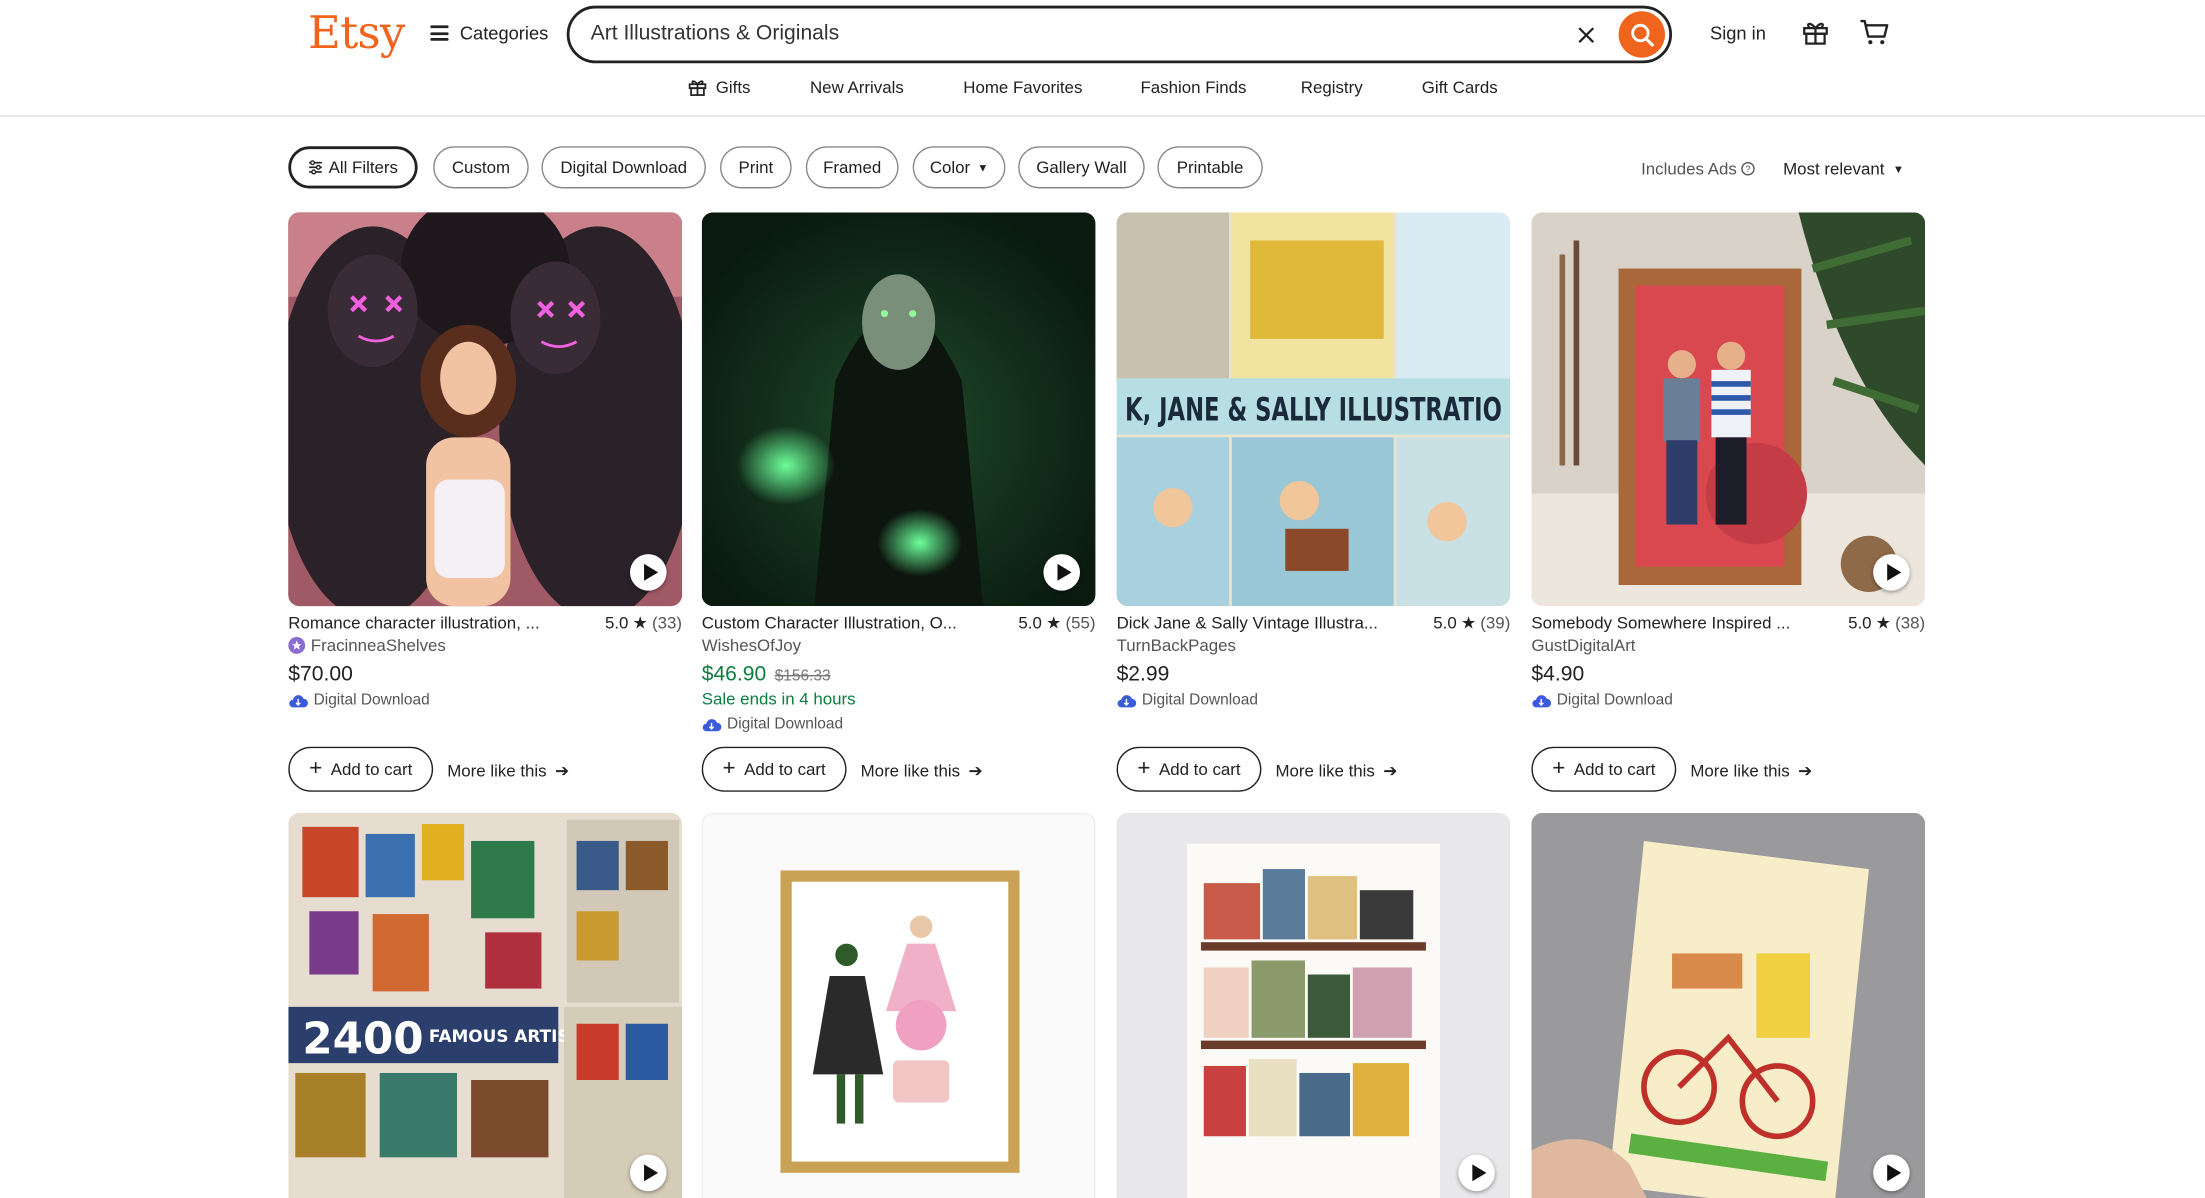 The image size is (2205, 1198). What do you see at coordinates (1193, 87) in the screenshot?
I see `nav-fashion-finds: Fashion Finds` at bounding box center [1193, 87].